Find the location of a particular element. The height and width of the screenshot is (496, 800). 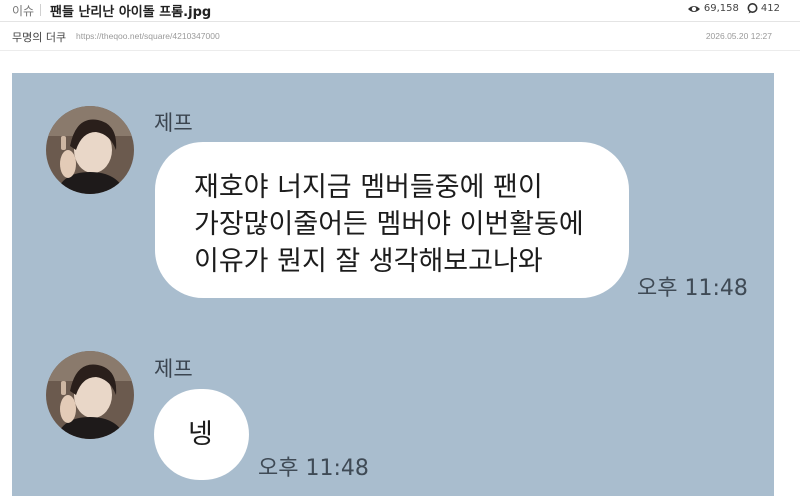

message-line: 넹 is located at coordinates (200, 434).